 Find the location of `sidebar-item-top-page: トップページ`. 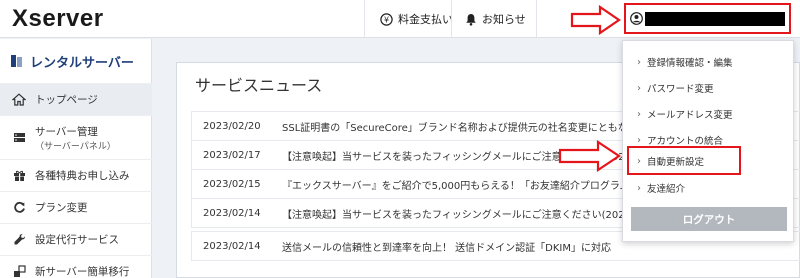

sidebar-item-top-page: トップページ is located at coordinates (76, 99).